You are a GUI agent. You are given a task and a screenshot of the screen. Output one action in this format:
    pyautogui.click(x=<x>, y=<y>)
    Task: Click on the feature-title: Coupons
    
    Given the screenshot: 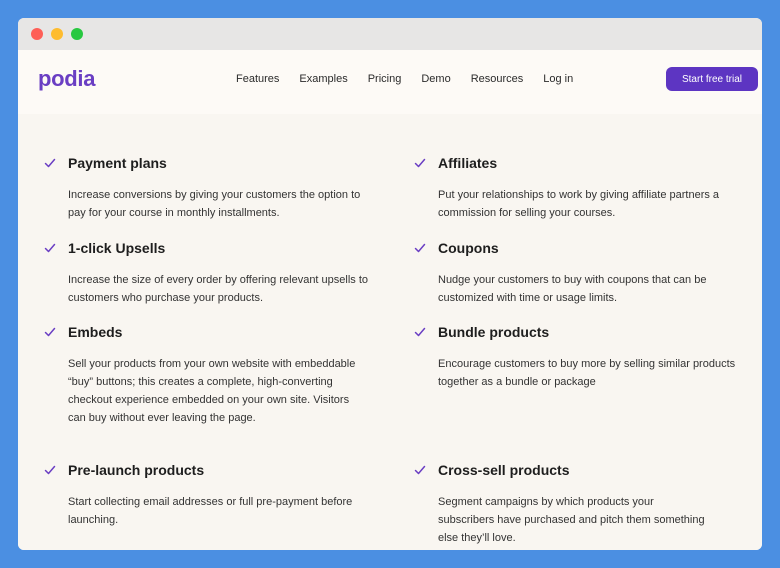 What is the action you would take?
    pyautogui.click(x=468, y=248)
    